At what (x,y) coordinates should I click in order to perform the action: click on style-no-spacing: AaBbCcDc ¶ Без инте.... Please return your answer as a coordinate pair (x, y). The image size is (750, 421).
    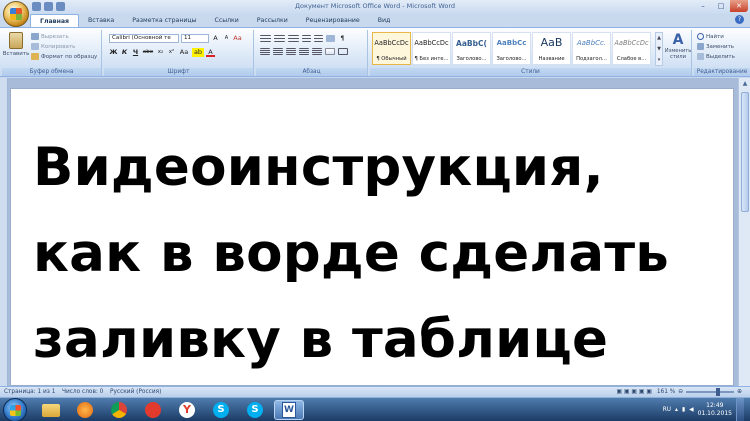
    Looking at the image, I should click on (431, 48).